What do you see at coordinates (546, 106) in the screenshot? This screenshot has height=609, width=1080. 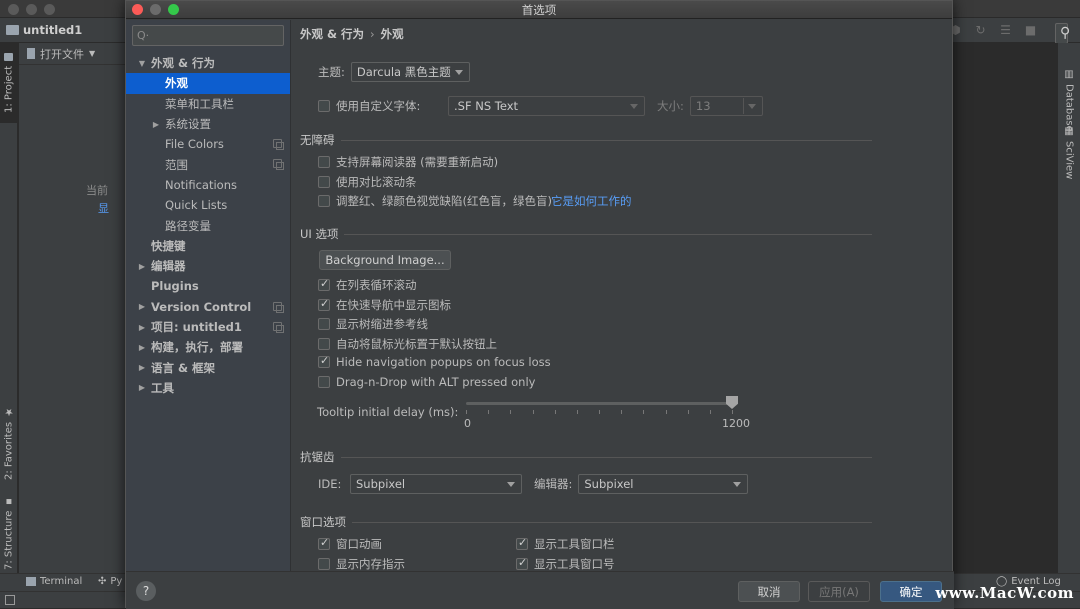 I see `font-select: .SF NS Text` at bounding box center [546, 106].